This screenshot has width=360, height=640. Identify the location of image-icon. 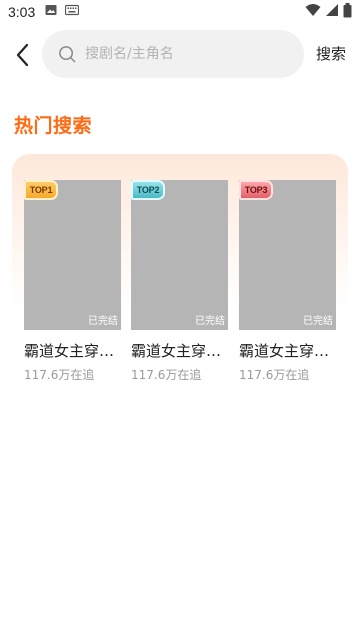
(51, 12).